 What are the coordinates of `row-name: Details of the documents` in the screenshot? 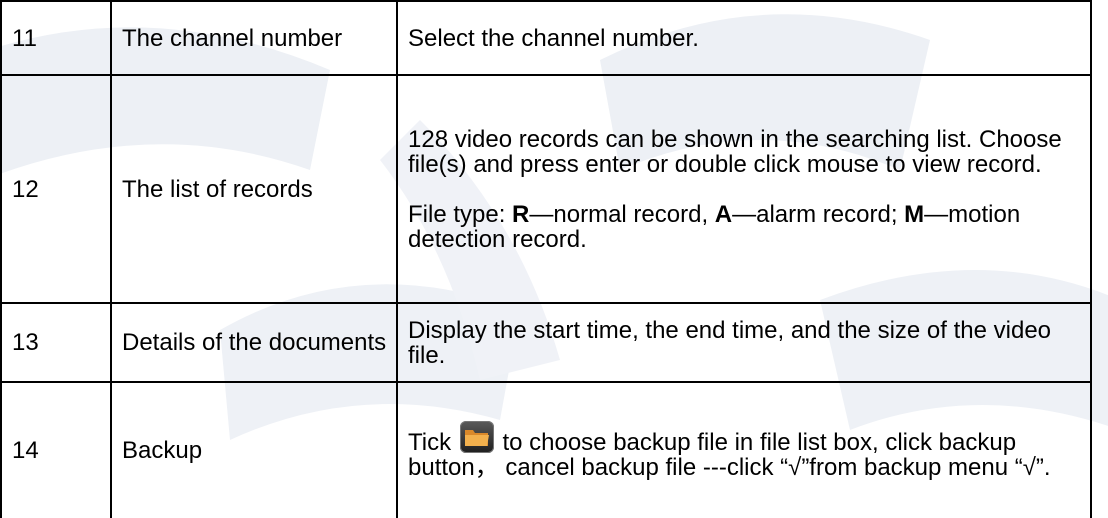 It's located at (254, 342).